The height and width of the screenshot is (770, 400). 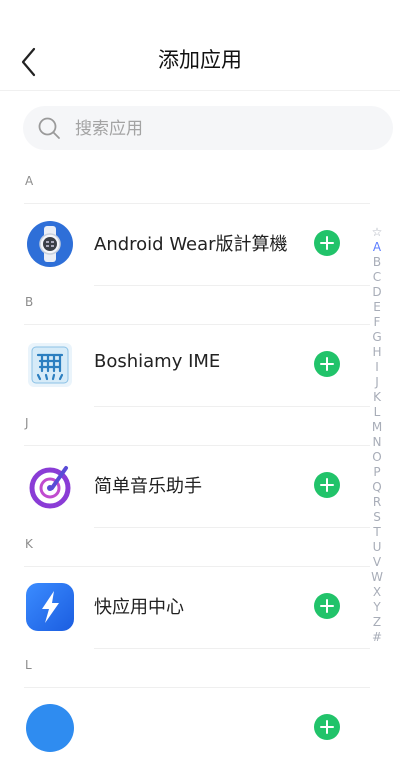 What do you see at coordinates (225, 129) in the screenshot?
I see `search-input` at bounding box center [225, 129].